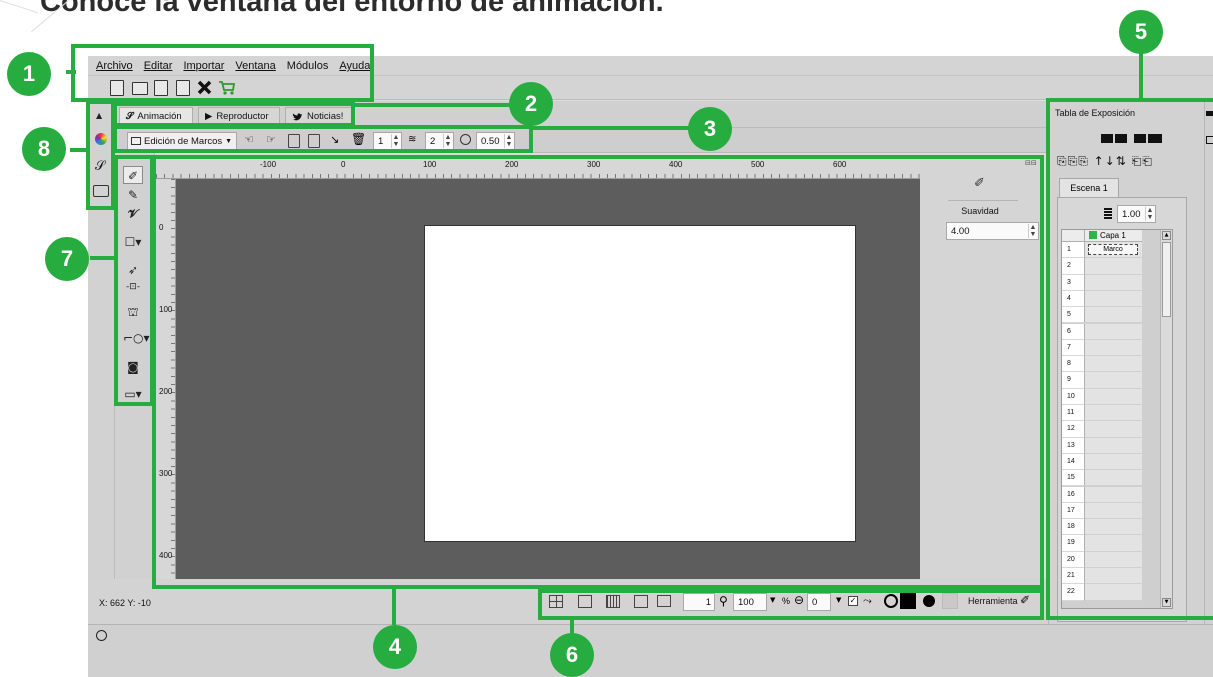  I want to click on cursor-coordinates: X: 662 Y: -10, so click(125, 603).